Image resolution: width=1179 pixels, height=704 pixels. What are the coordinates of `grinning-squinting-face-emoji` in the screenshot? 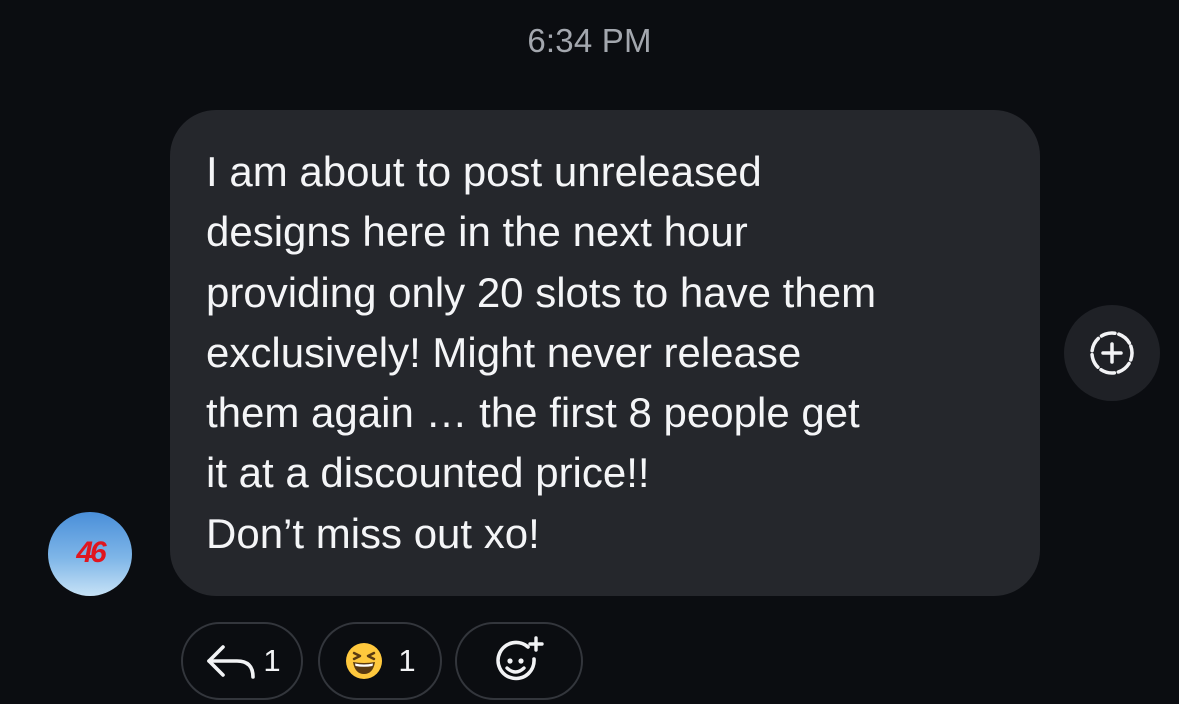 It's located at (364, 661).